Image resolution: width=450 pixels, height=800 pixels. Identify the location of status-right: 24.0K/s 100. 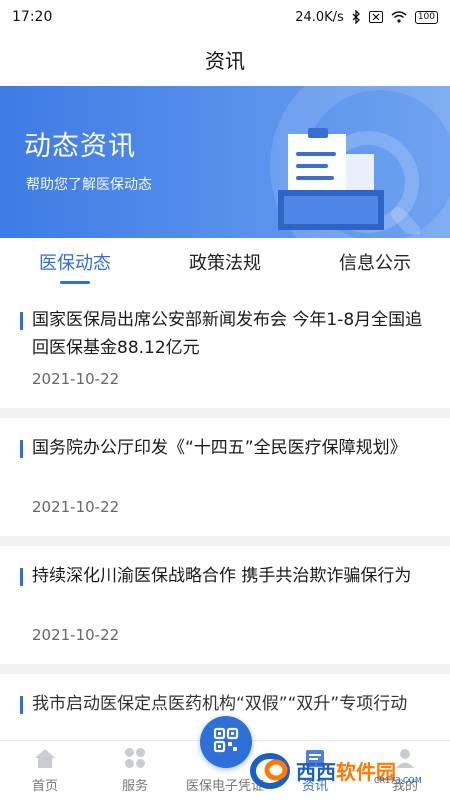
(366, 17).